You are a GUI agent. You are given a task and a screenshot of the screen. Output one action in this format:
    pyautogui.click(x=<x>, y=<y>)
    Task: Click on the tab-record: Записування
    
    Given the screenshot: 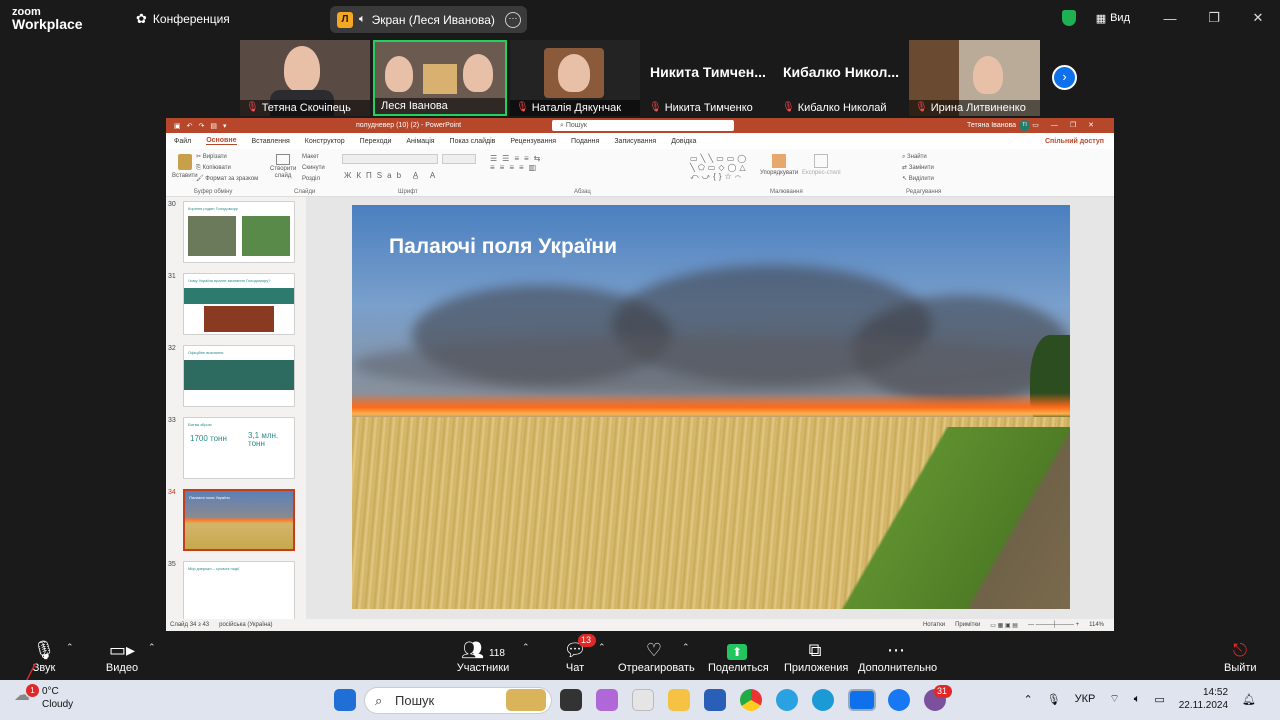 What is the action you would take?
    pyautogui.click(x=635, y=141)
    